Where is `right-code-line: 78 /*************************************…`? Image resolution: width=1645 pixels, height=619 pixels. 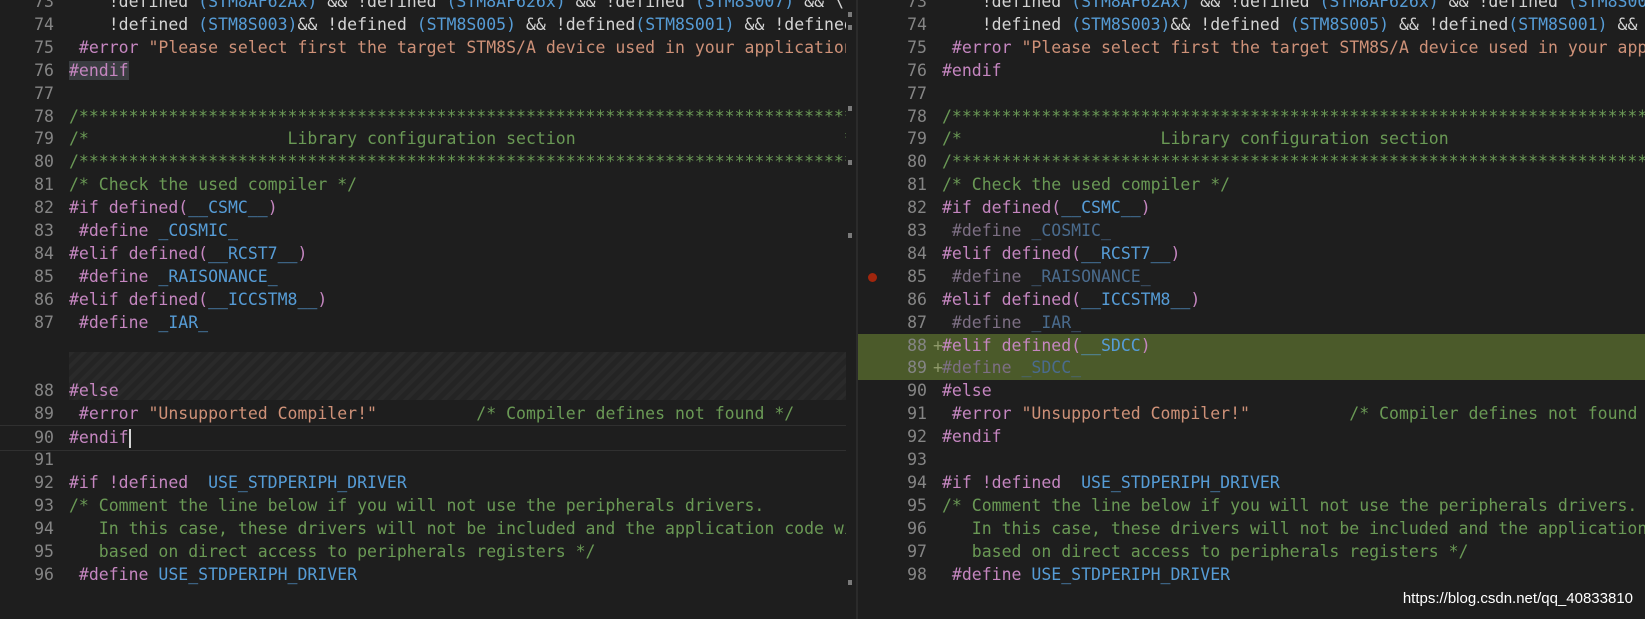 right-code-line: 78 /*************************************… is located at coordinates (1251, 117).